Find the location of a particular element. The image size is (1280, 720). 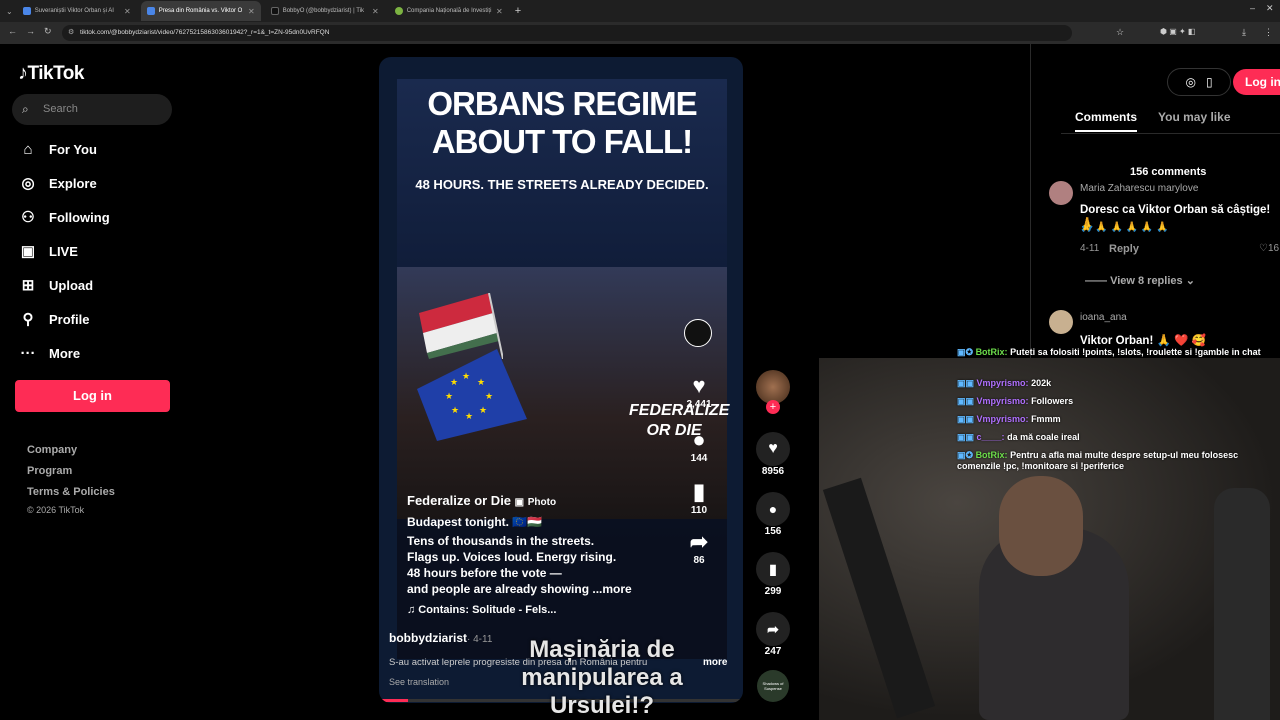

chat-user: BotRix: is located at coordinates (991, 352).